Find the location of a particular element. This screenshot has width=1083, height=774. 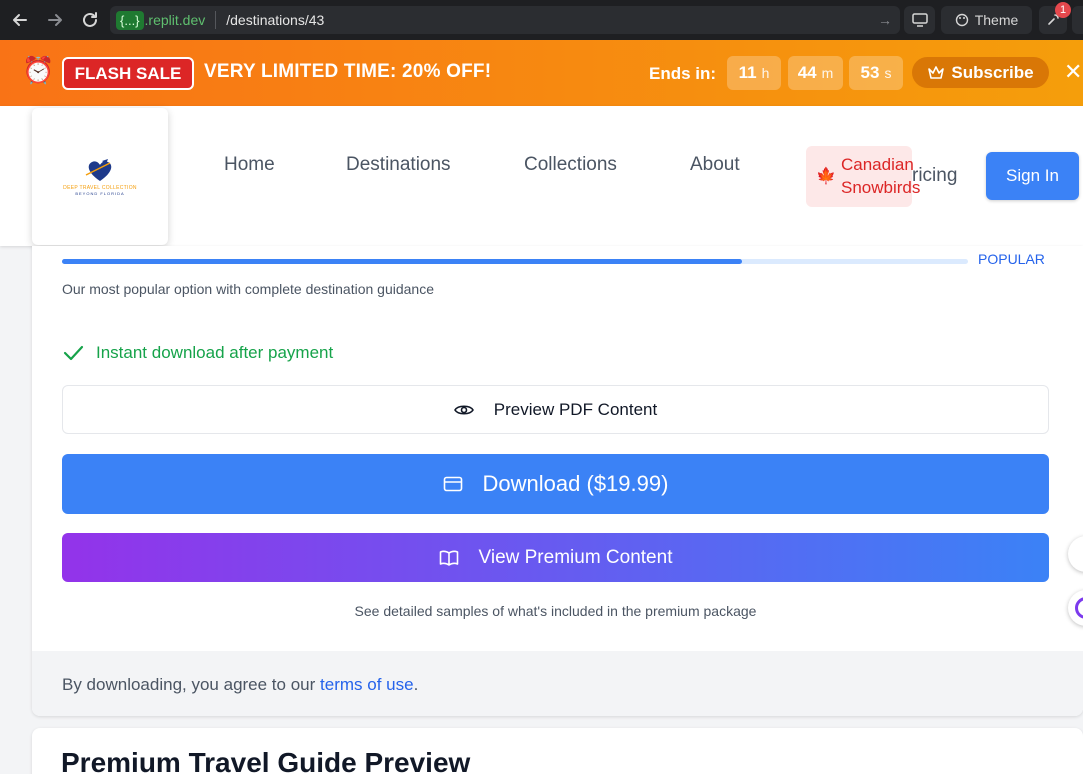

theme-button: Theme is located at coordinates (986, 20).